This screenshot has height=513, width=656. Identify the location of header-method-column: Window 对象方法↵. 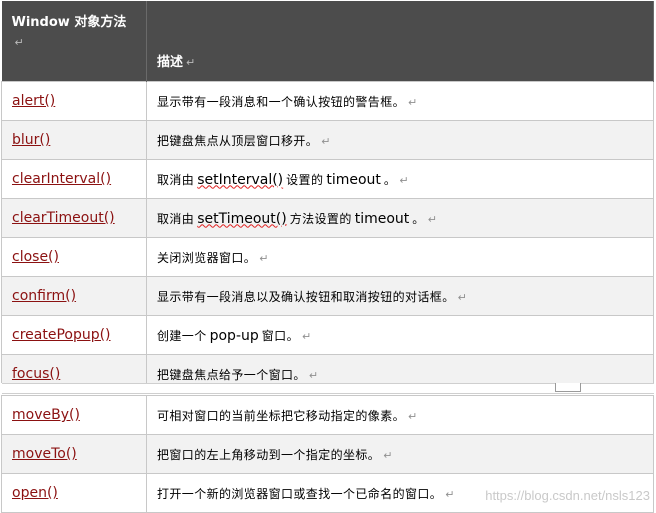
(74, 41).